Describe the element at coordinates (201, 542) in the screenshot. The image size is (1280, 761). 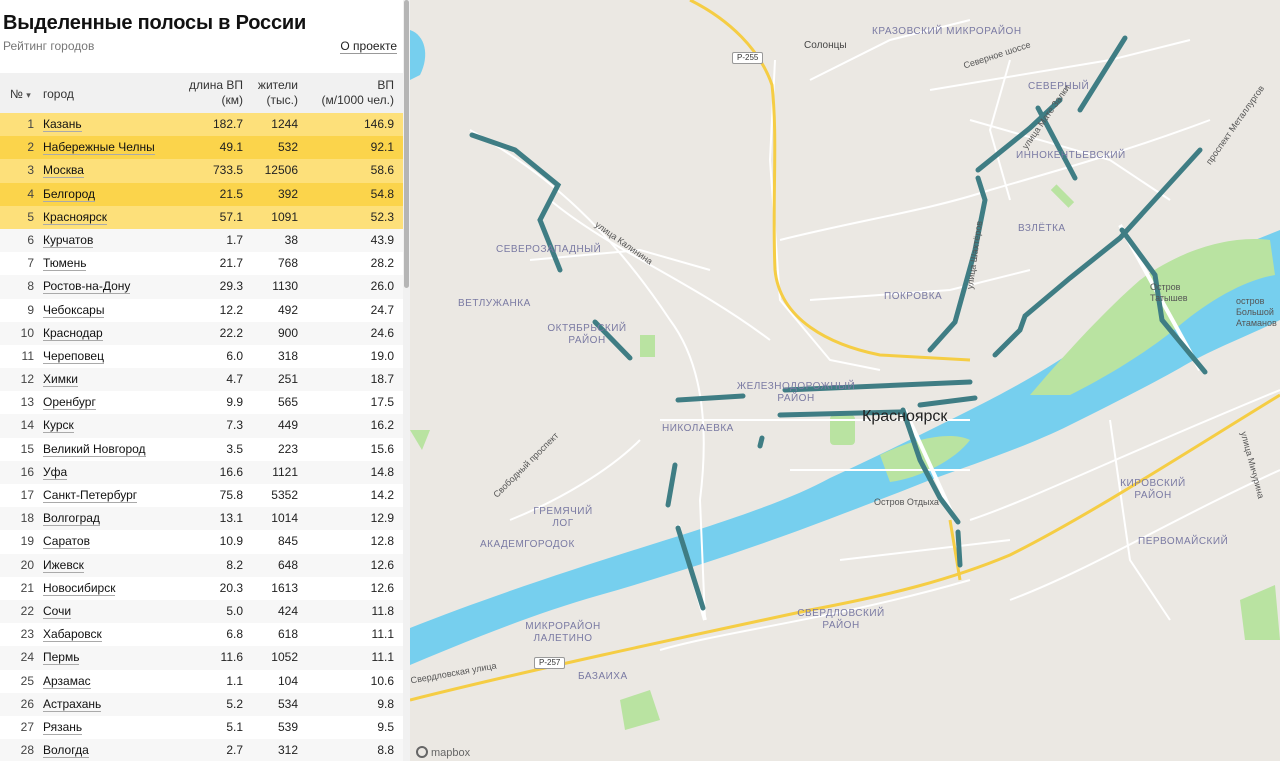
I see `table-row: 19 Саратов 10.9 845 12.8` at that location.